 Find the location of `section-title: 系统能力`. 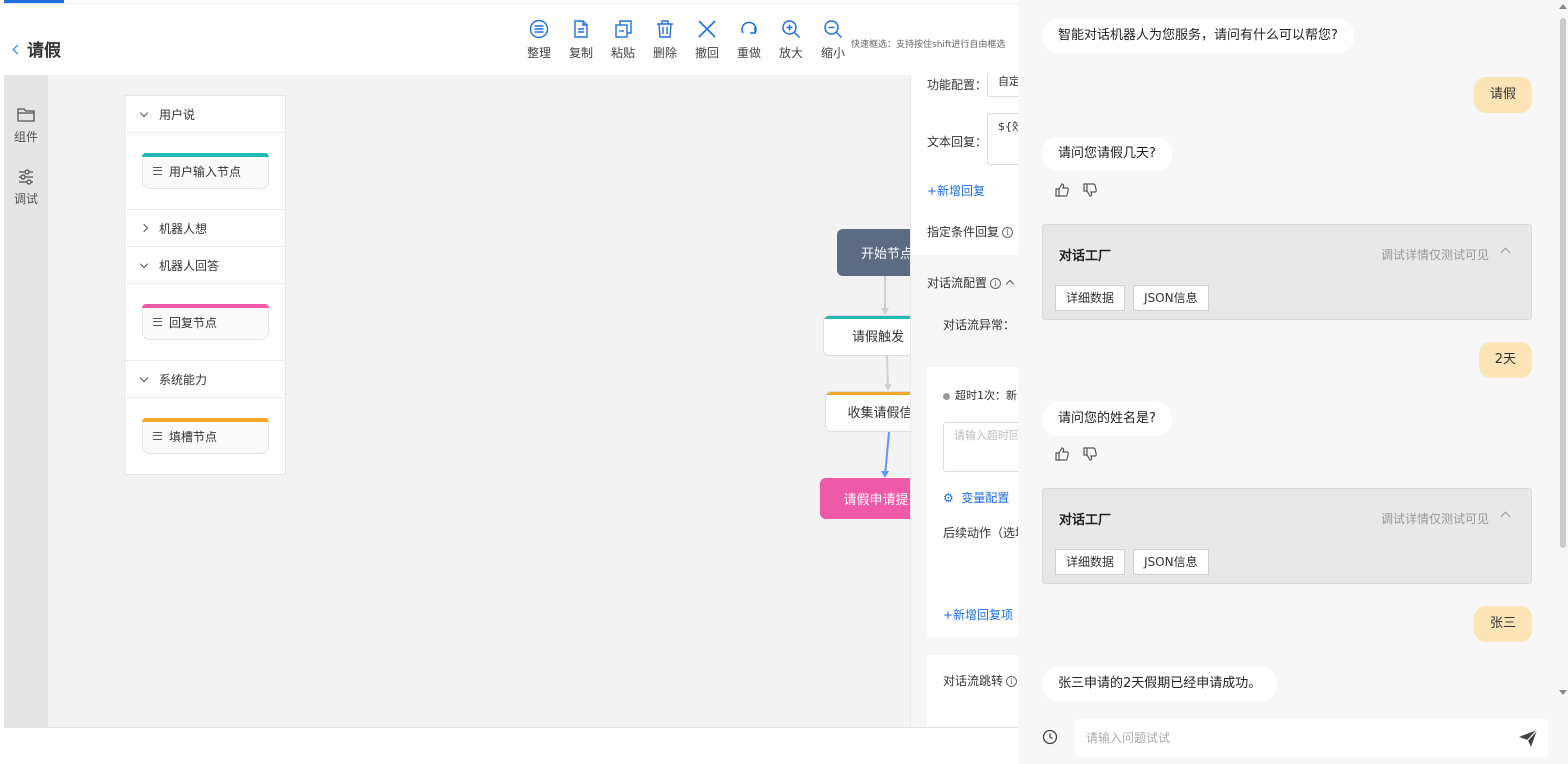

section-title: 系统能力 is located at coordinates (183, 379).